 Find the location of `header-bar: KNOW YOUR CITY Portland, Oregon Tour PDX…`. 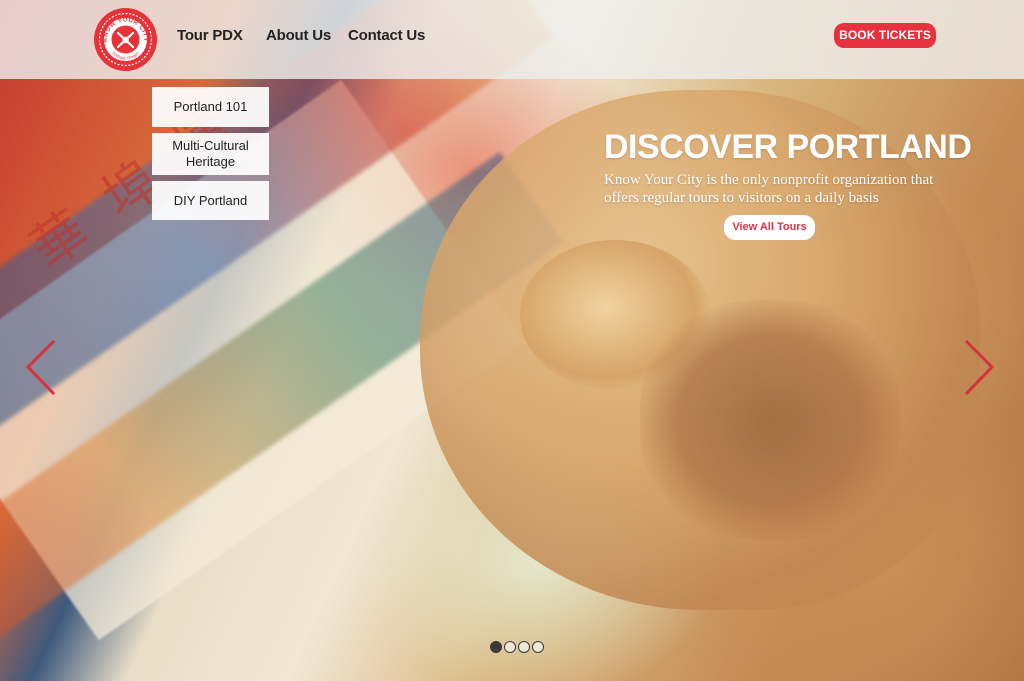

header-bar: KNOW YOUR CITY Portland, Oregon Tour PDX… is located at coordinates (512, 39).